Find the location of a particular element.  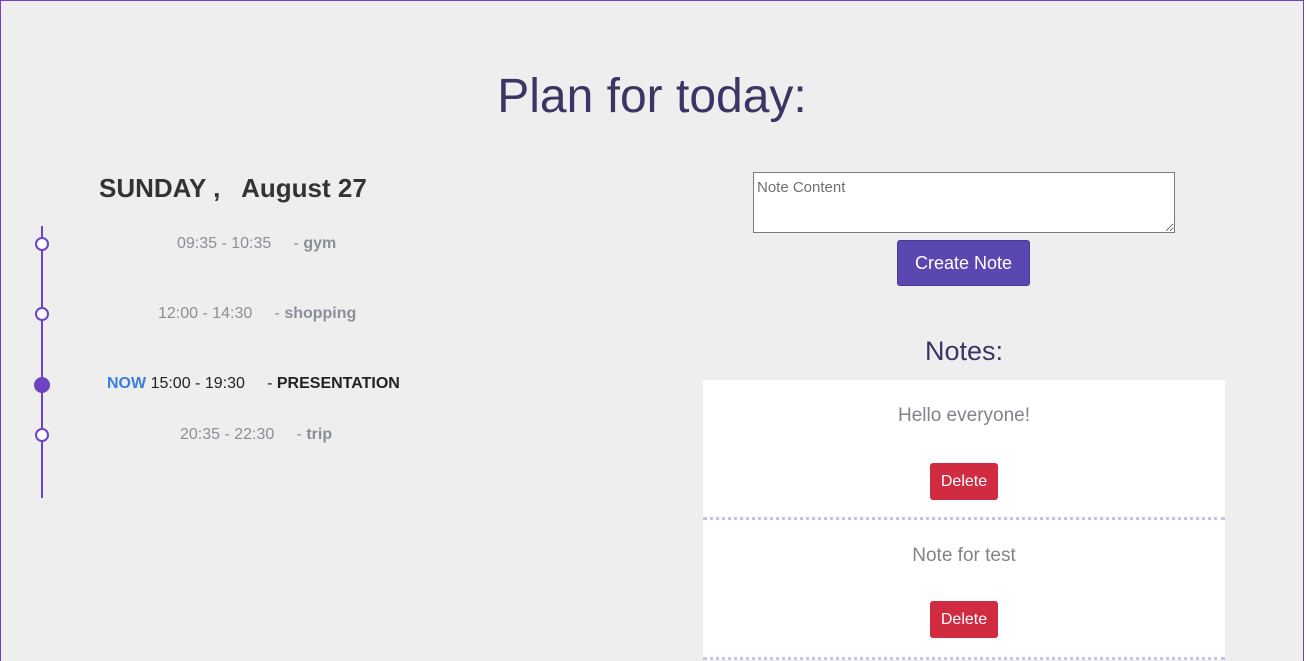

note-content-input is located at coordinates (964, 202).